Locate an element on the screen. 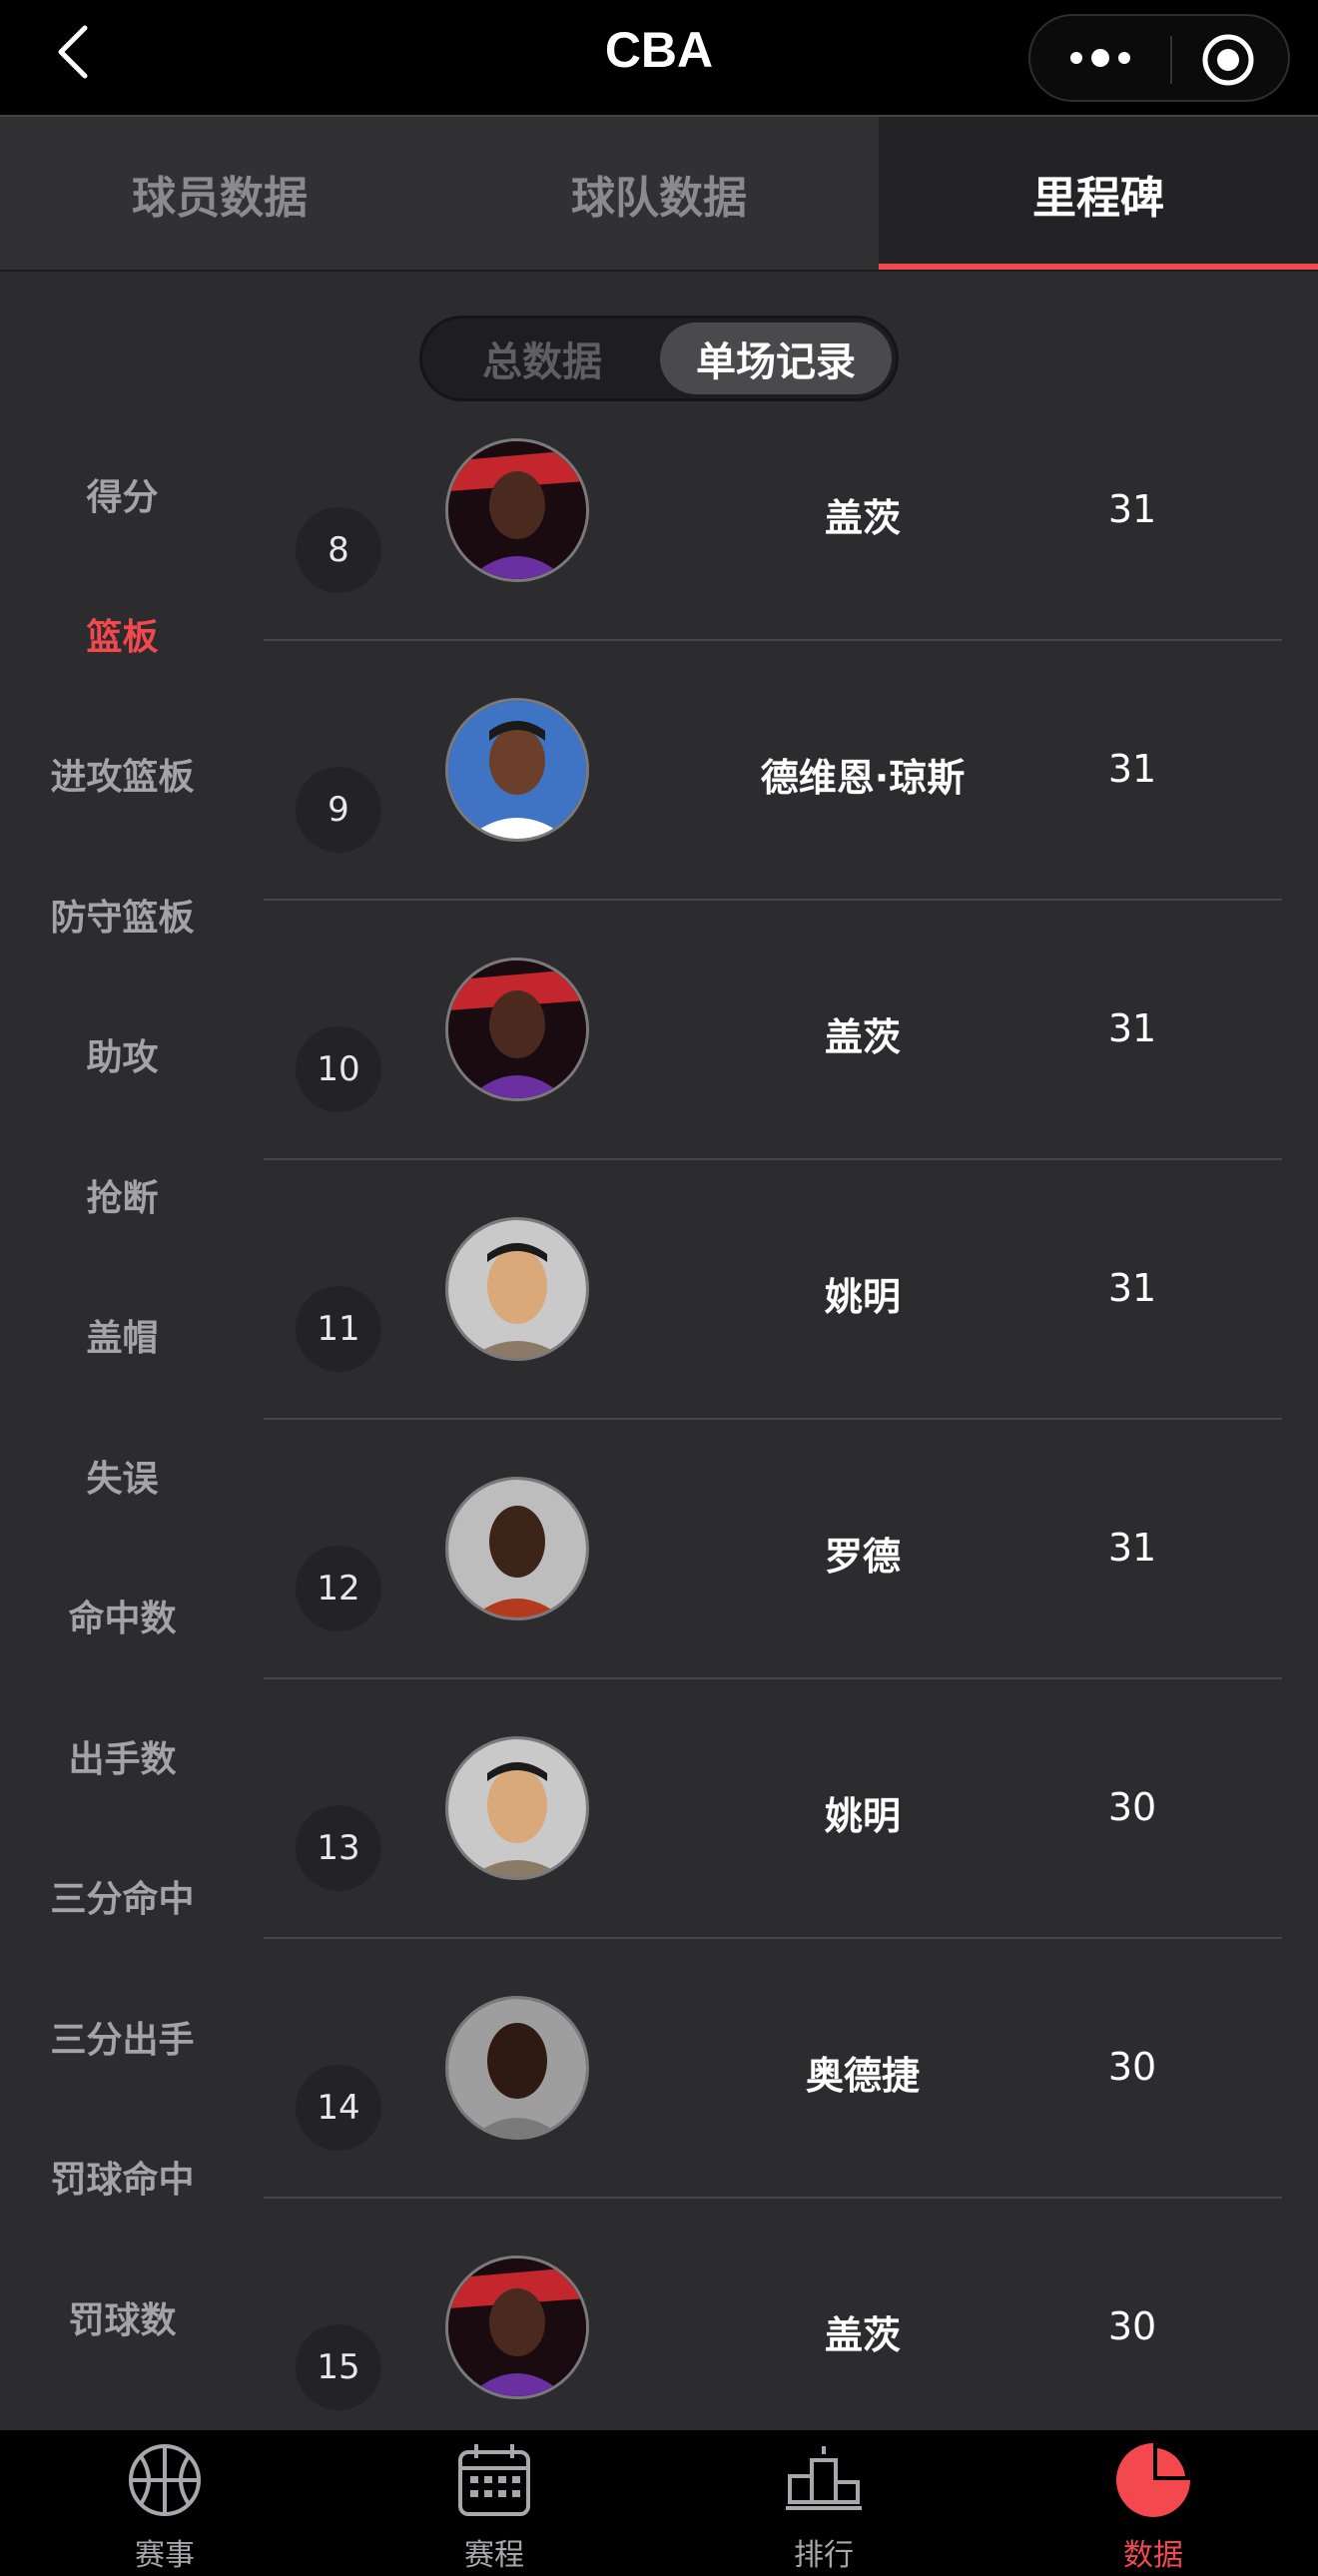 This screenshot has height=2576, width=1318. sidebar-item-steals: 抢断 is located at coordinates (123, 1195).